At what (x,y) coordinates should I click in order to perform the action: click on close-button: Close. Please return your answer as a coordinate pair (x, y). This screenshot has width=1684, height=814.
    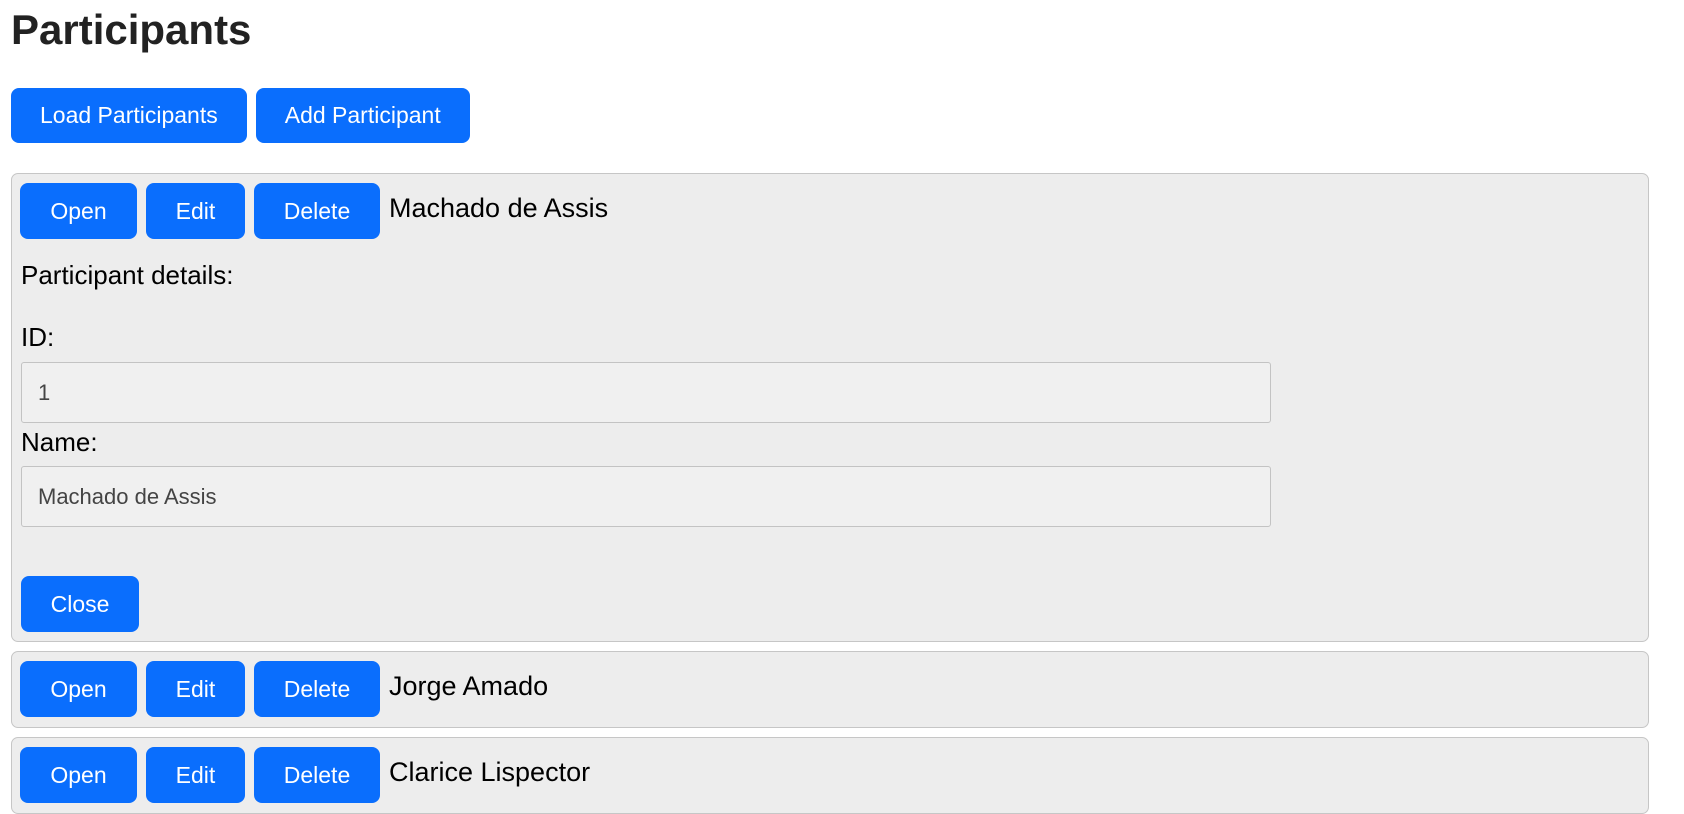
    Looking at the image, I should click on (80, 604).